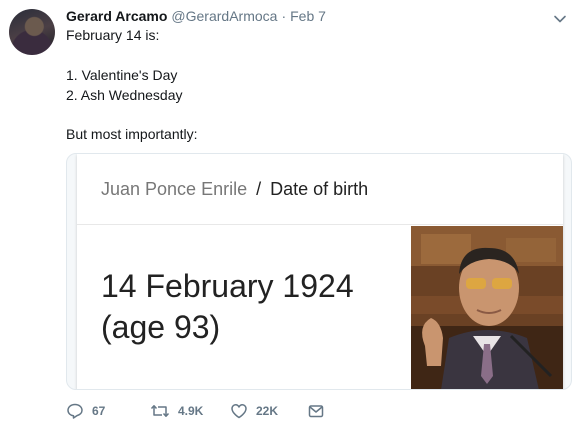  I want to click on knowledge-panel-value: 14 February 1924 (age 93), so click(227, 307).